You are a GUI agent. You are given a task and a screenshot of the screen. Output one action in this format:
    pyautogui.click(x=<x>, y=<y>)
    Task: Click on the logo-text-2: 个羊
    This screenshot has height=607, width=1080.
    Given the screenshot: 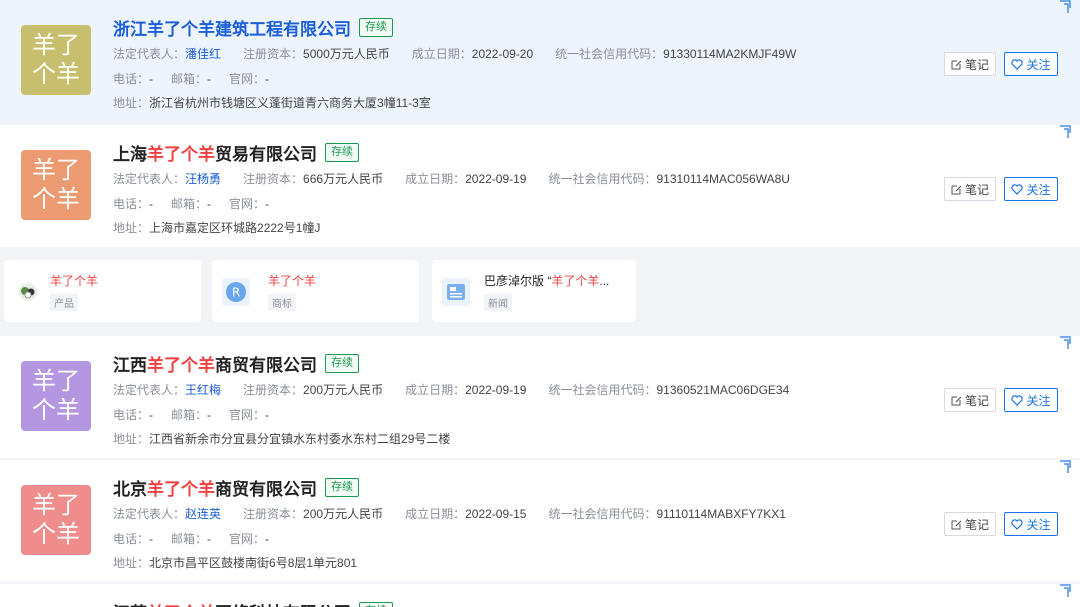 What is the action you would take?
    pyautogui.click(x=56, y=199)
    